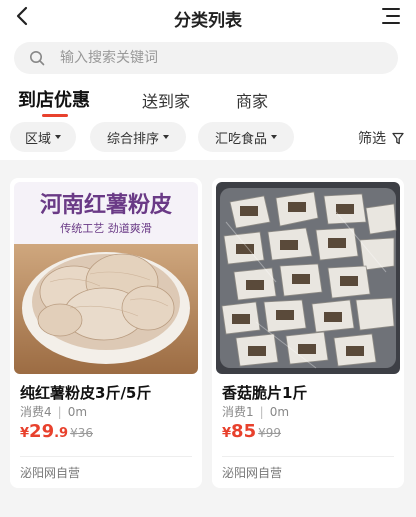 The width and height of the screenshot is (416, 517). Describe the element at coordinates (220, 58) in the screenshot. I see `search-input` at that location.